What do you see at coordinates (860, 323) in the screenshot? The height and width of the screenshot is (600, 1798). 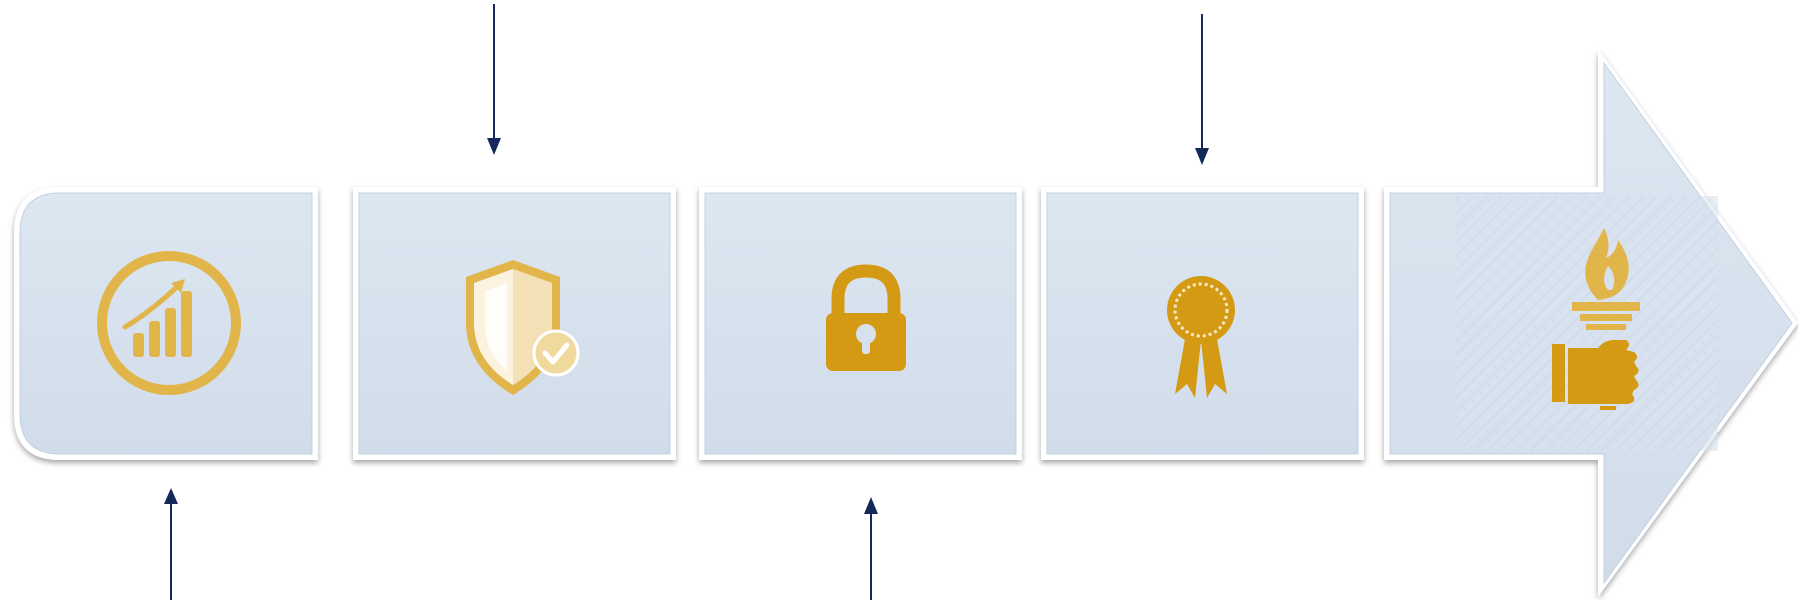 I see `step-security` at bounding box center [860, 323].